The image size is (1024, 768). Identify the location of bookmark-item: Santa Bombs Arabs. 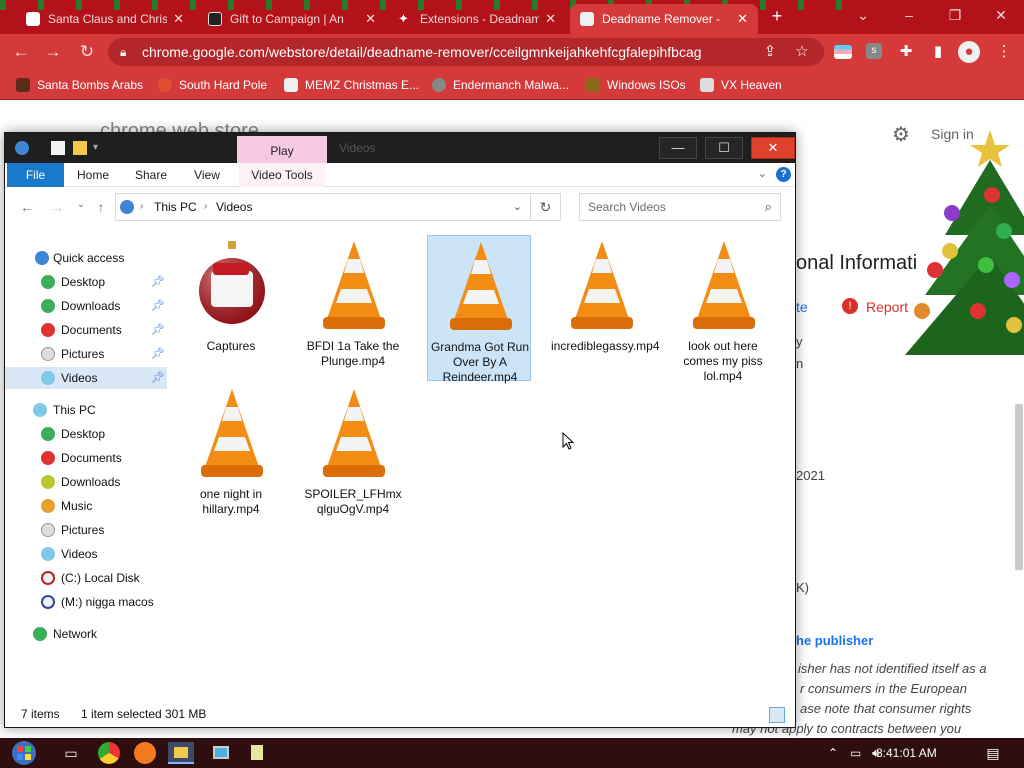
(79, 85).